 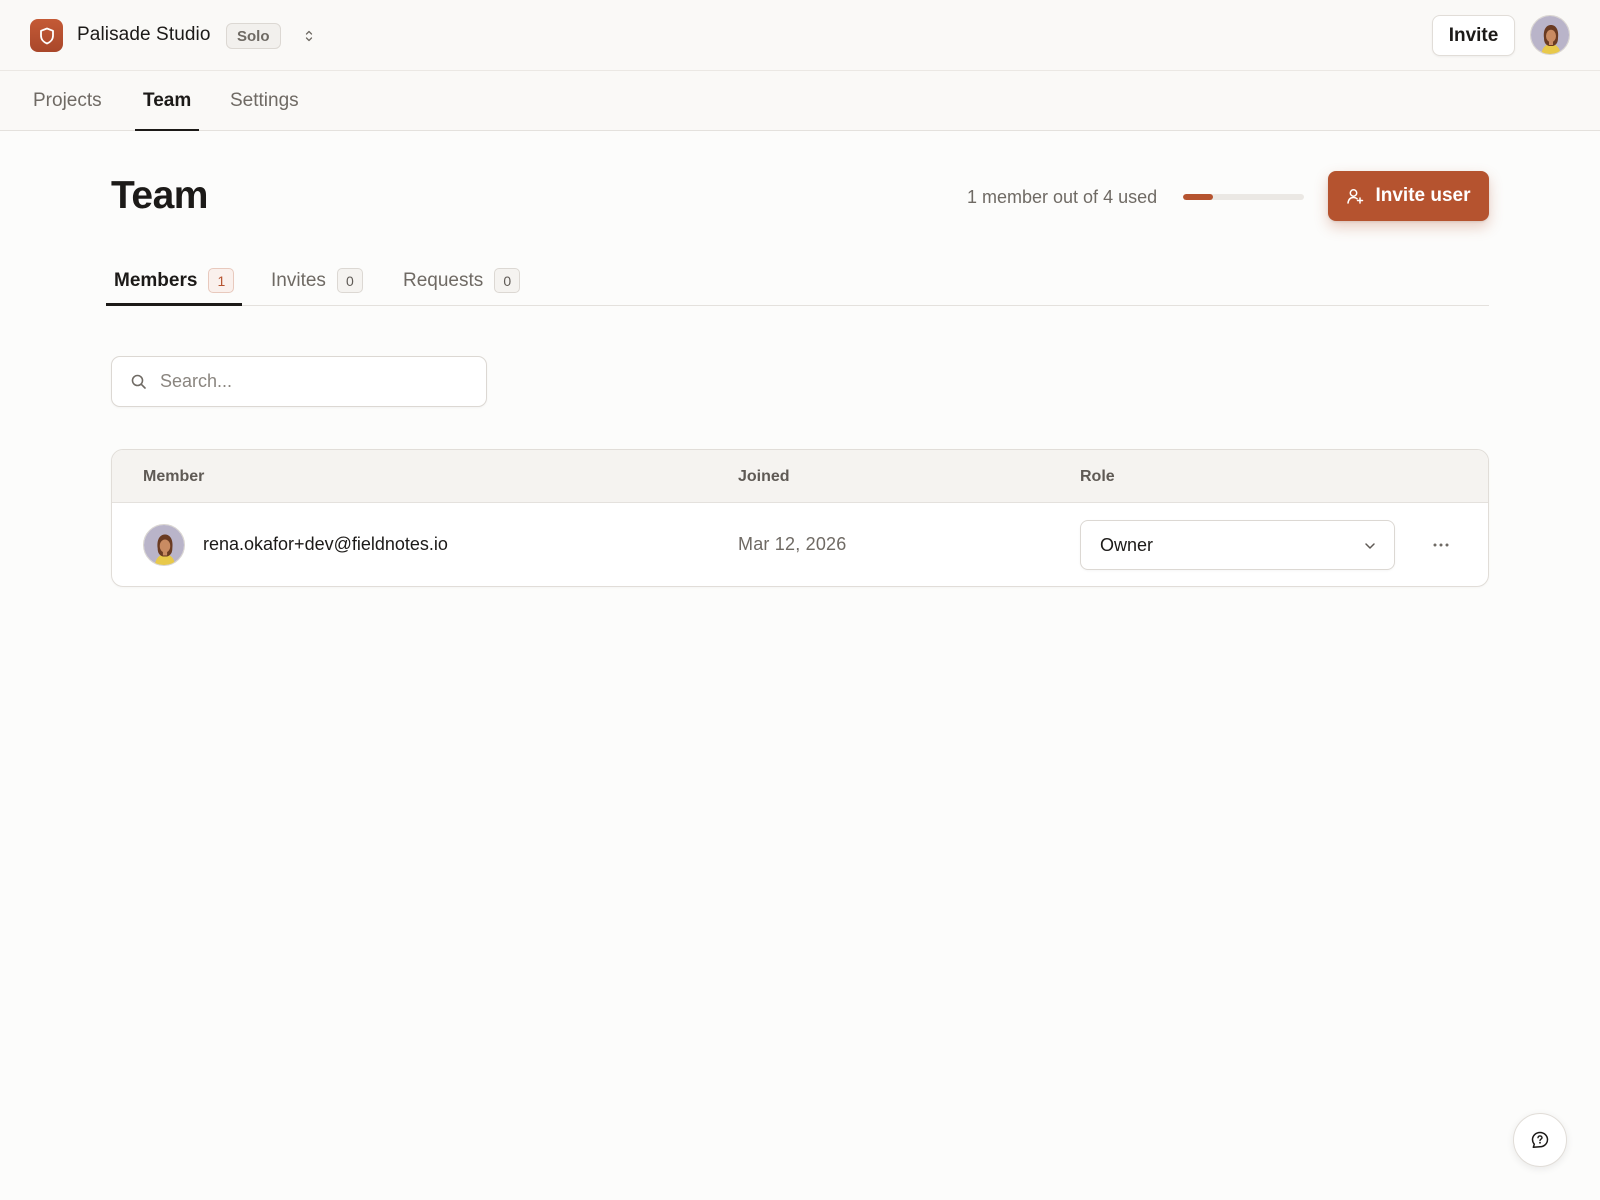 I want to click on table-header: Member Joined Role, so click(x=800, y=476).